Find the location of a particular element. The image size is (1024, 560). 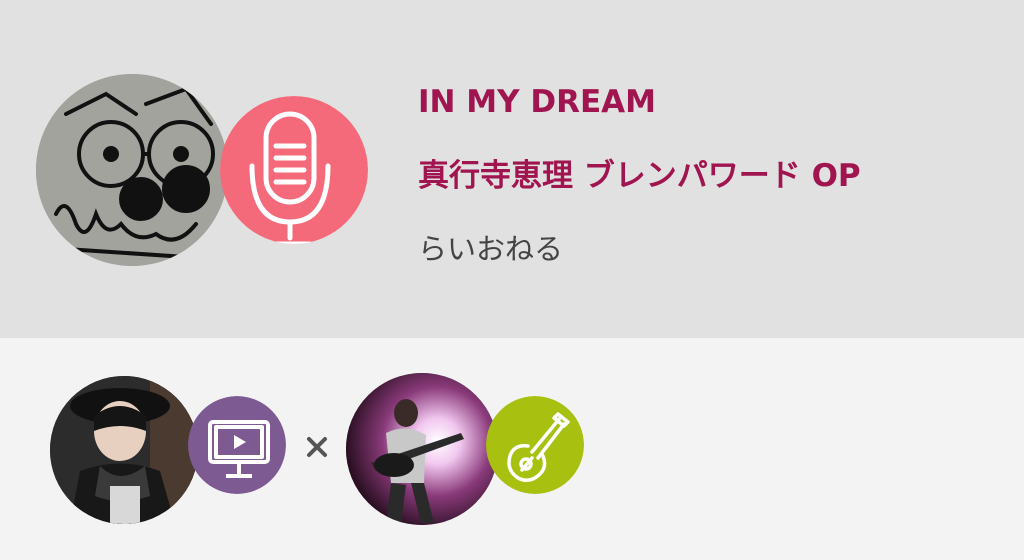

guitarist-avatar is located at coordinates (422, 449).